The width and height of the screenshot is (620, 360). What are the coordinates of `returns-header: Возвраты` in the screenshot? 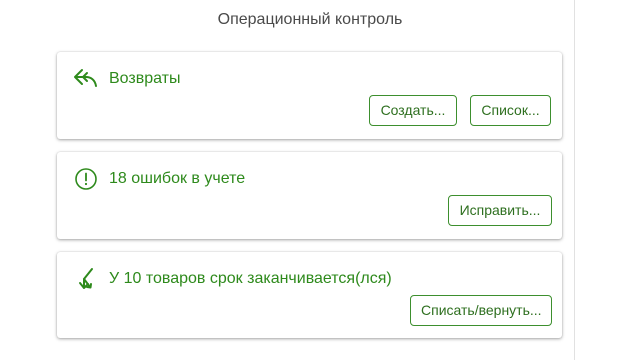 It's located at (127, 79).